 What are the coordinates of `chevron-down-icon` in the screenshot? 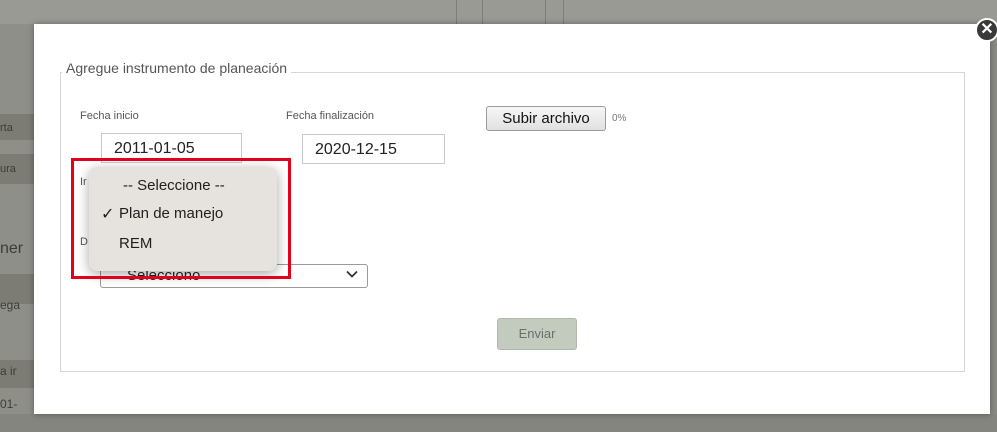 It's located at (352, 275).